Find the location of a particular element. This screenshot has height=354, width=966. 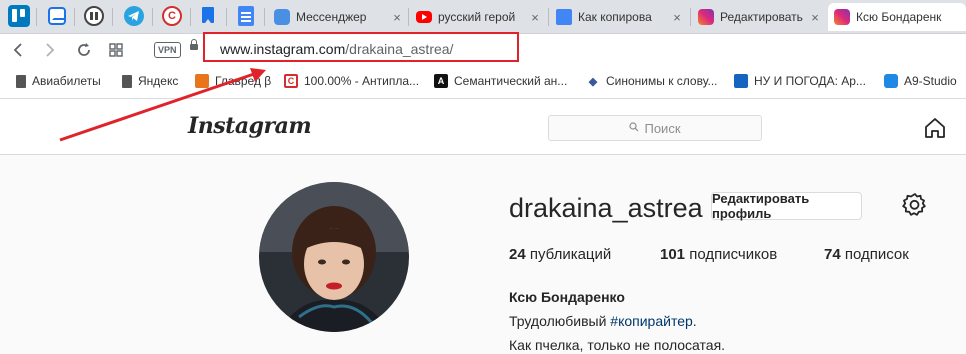

bio-text: Трудолюбивый is located at coordinates (560, 321).